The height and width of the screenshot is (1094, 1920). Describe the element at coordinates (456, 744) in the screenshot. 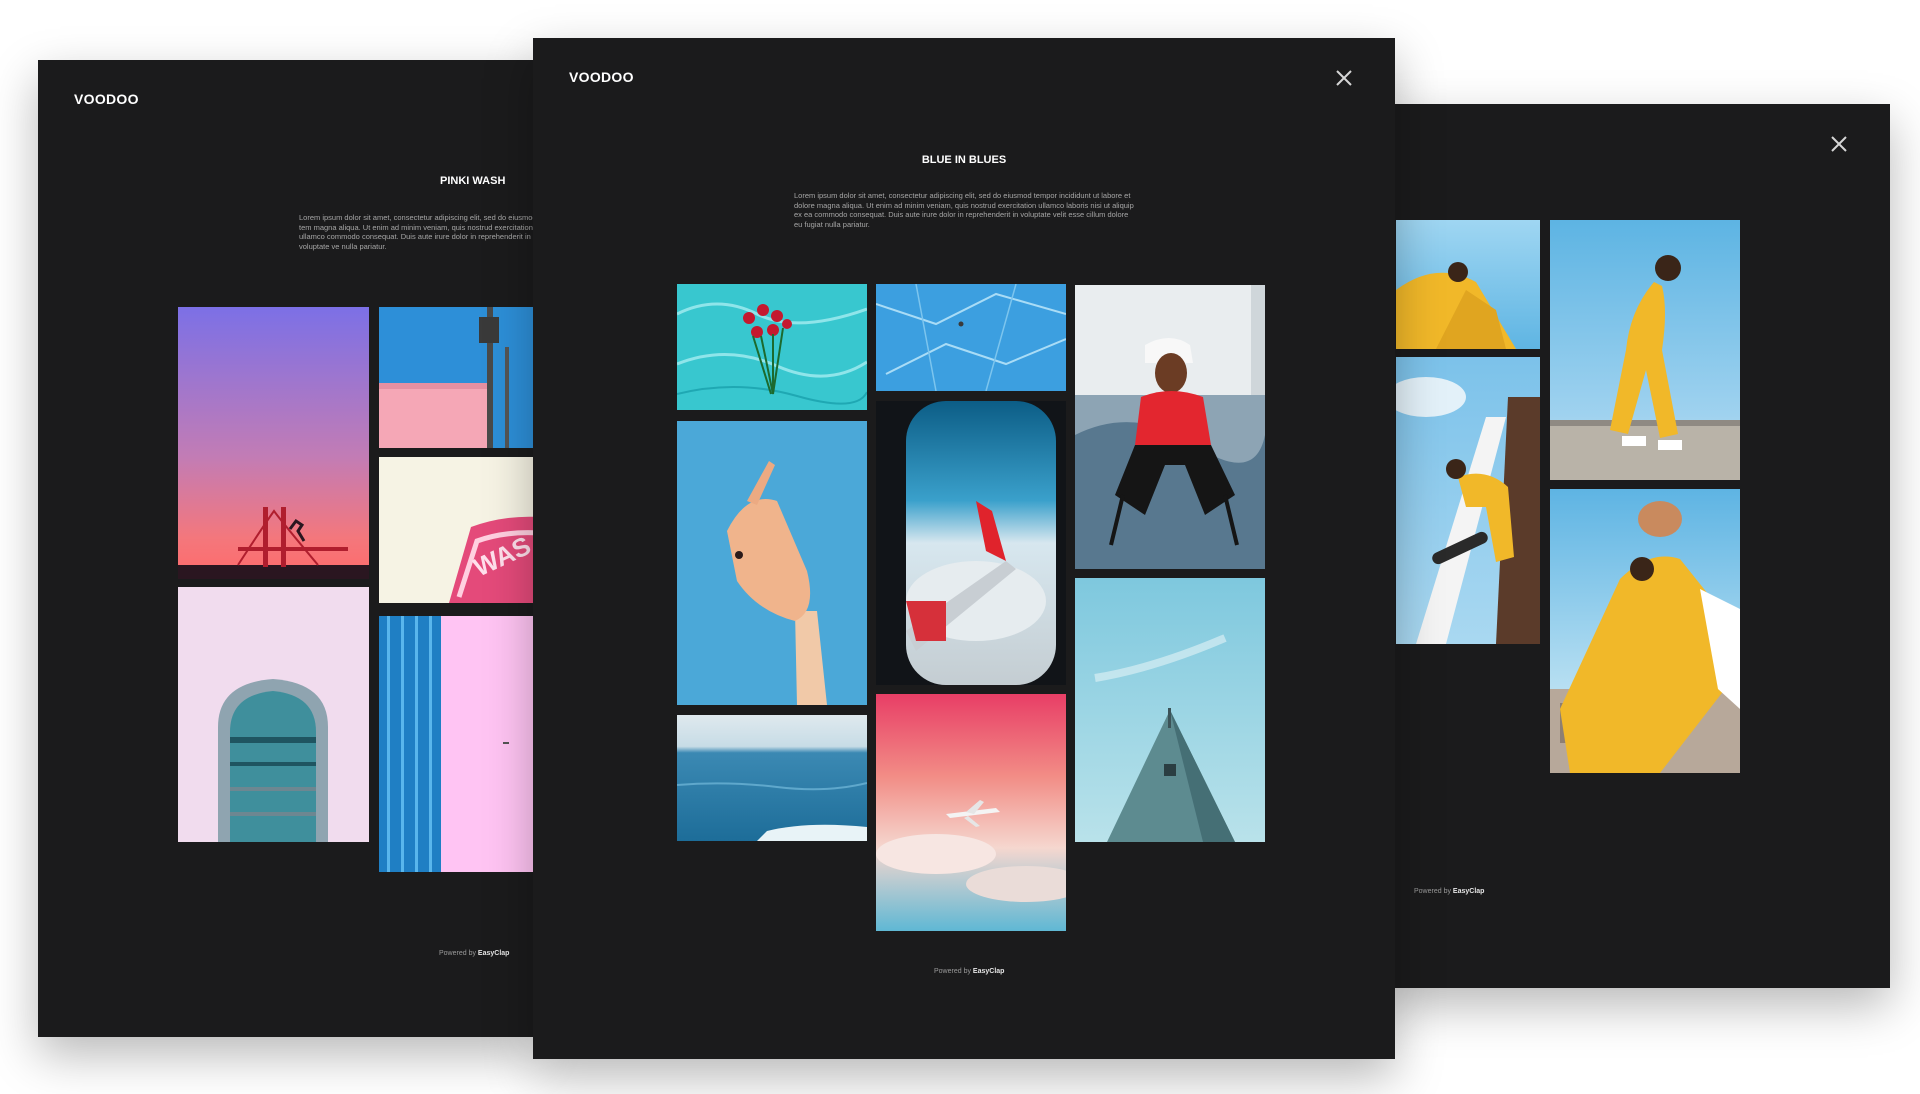

I see `photo-blue-building-pink-sky` at that location.